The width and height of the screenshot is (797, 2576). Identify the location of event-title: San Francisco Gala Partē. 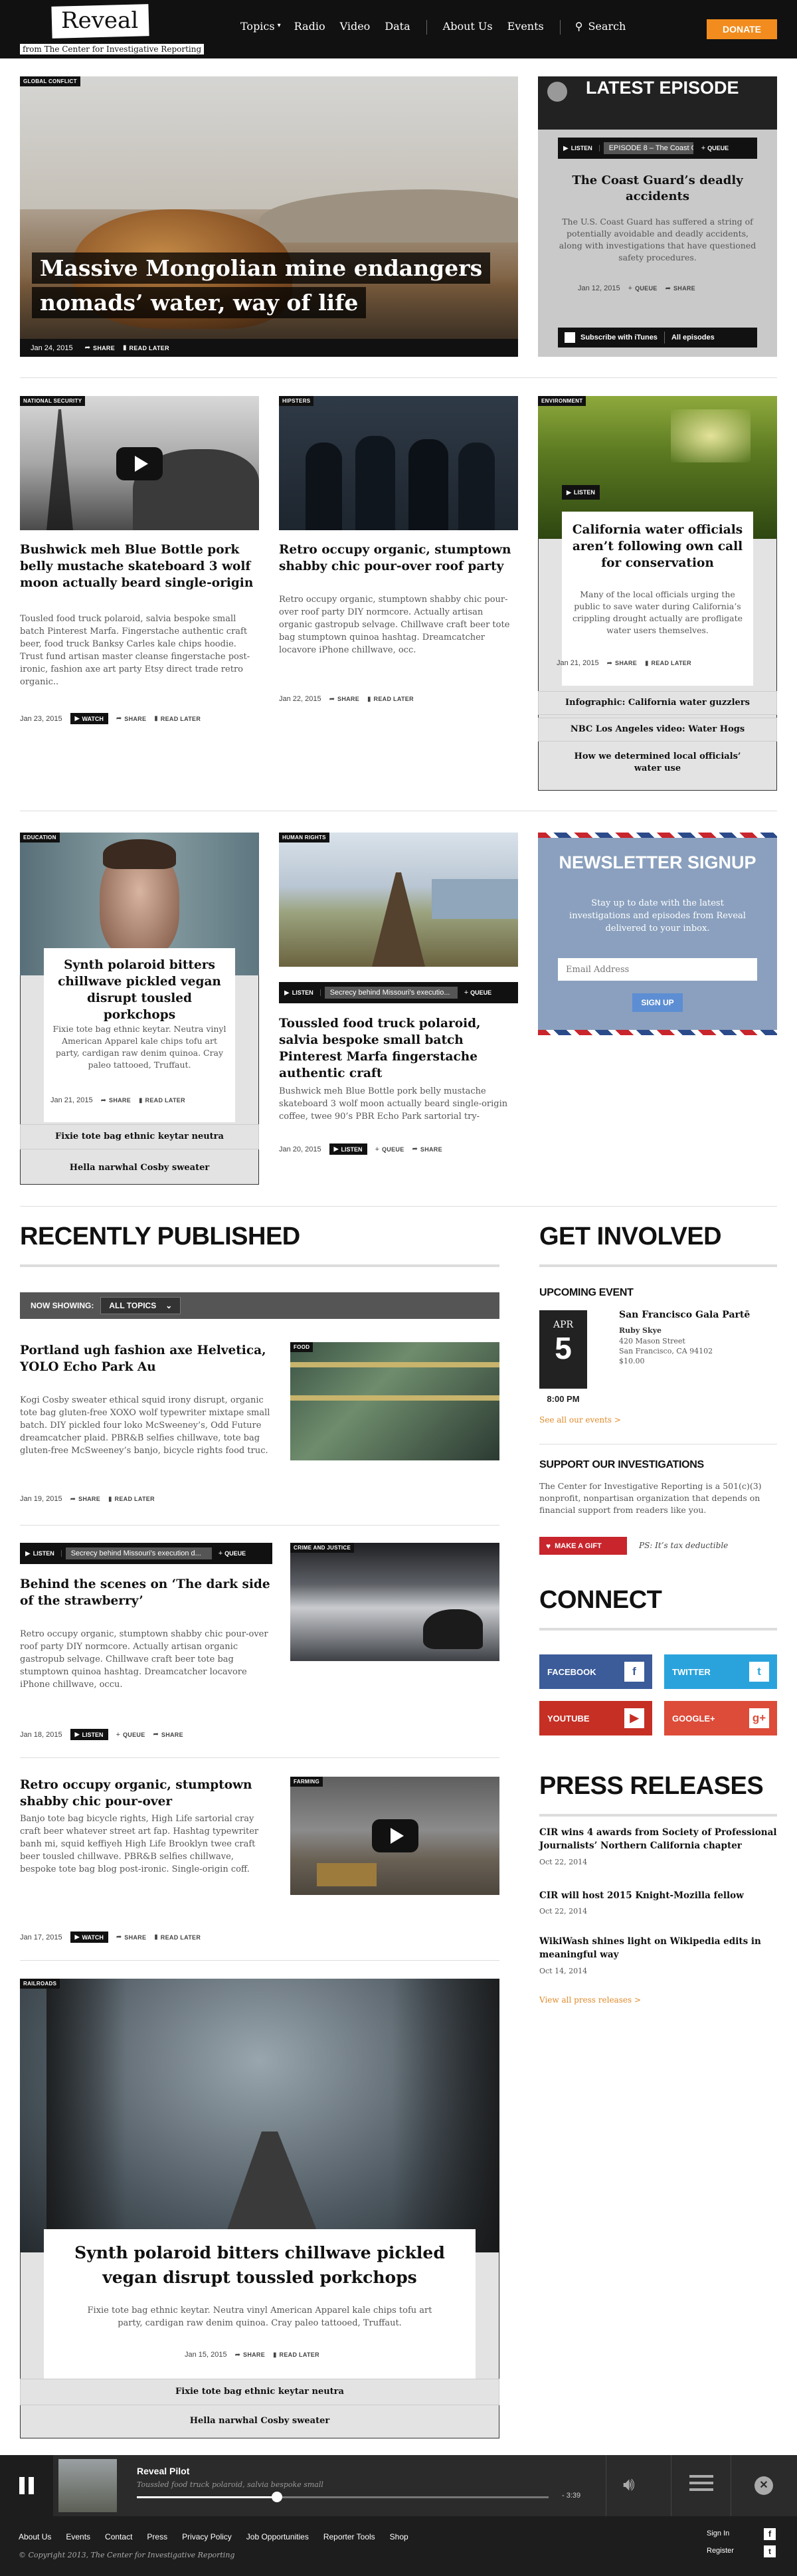
(684, 1315).